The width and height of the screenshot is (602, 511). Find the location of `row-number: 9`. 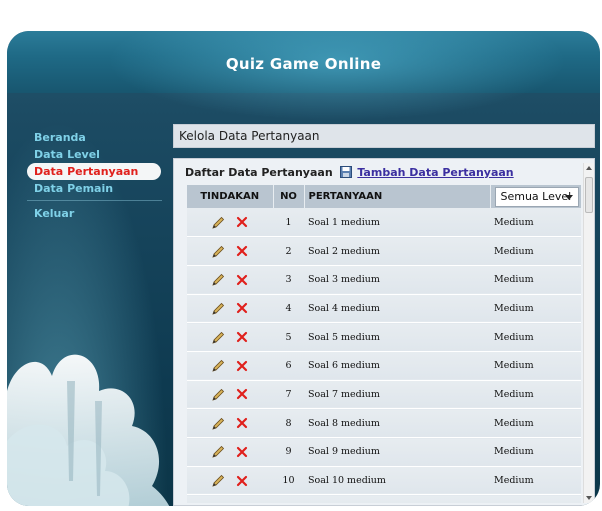

row-number: 9 is located at coordinates (288, 452).